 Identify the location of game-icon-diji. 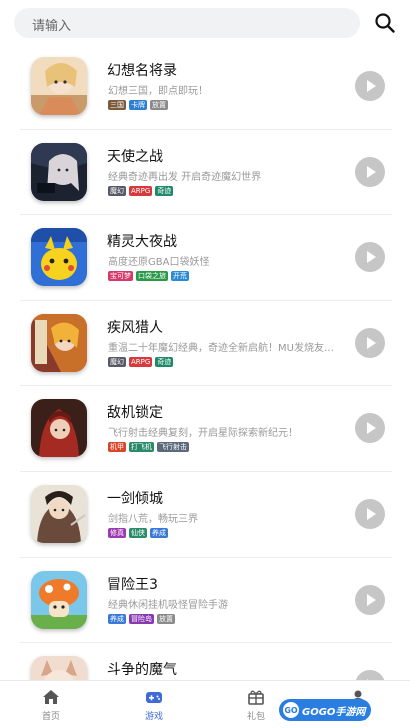
(59, 428).